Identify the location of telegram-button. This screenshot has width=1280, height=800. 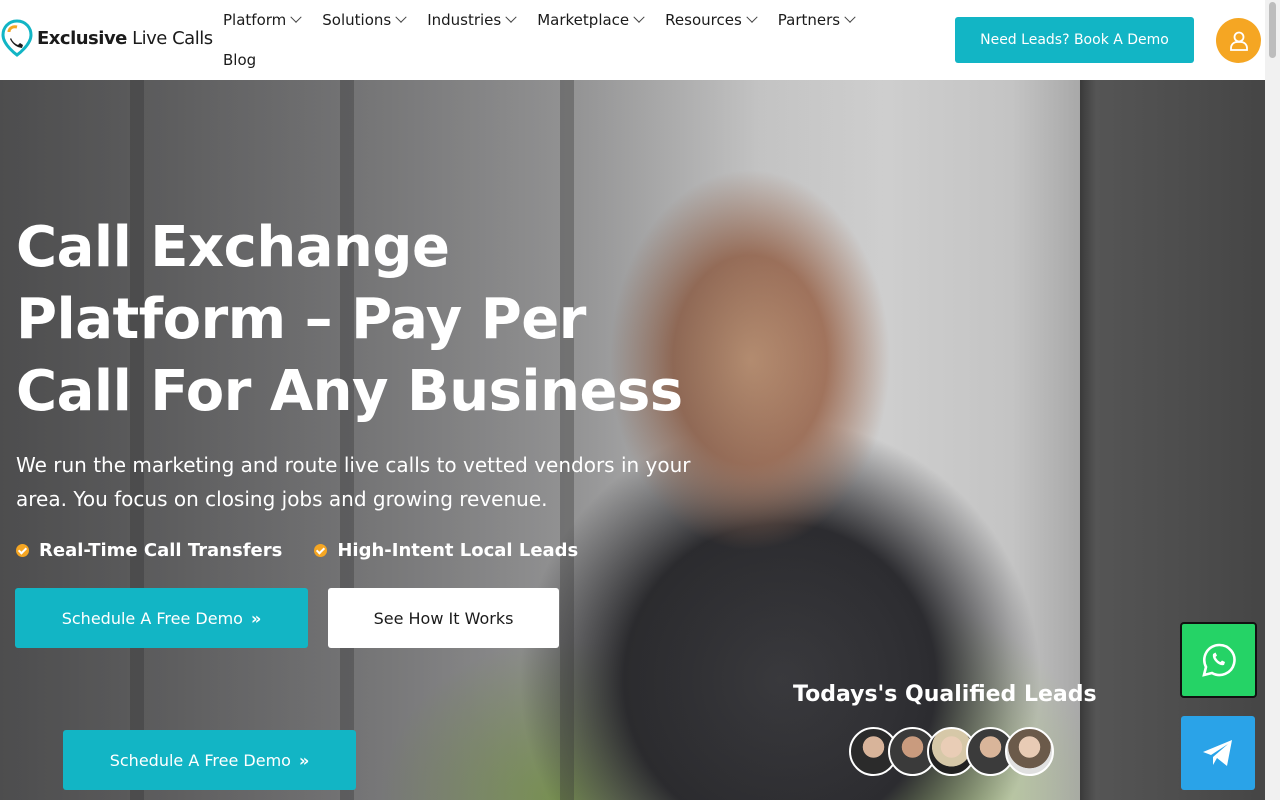
(1218, 753).